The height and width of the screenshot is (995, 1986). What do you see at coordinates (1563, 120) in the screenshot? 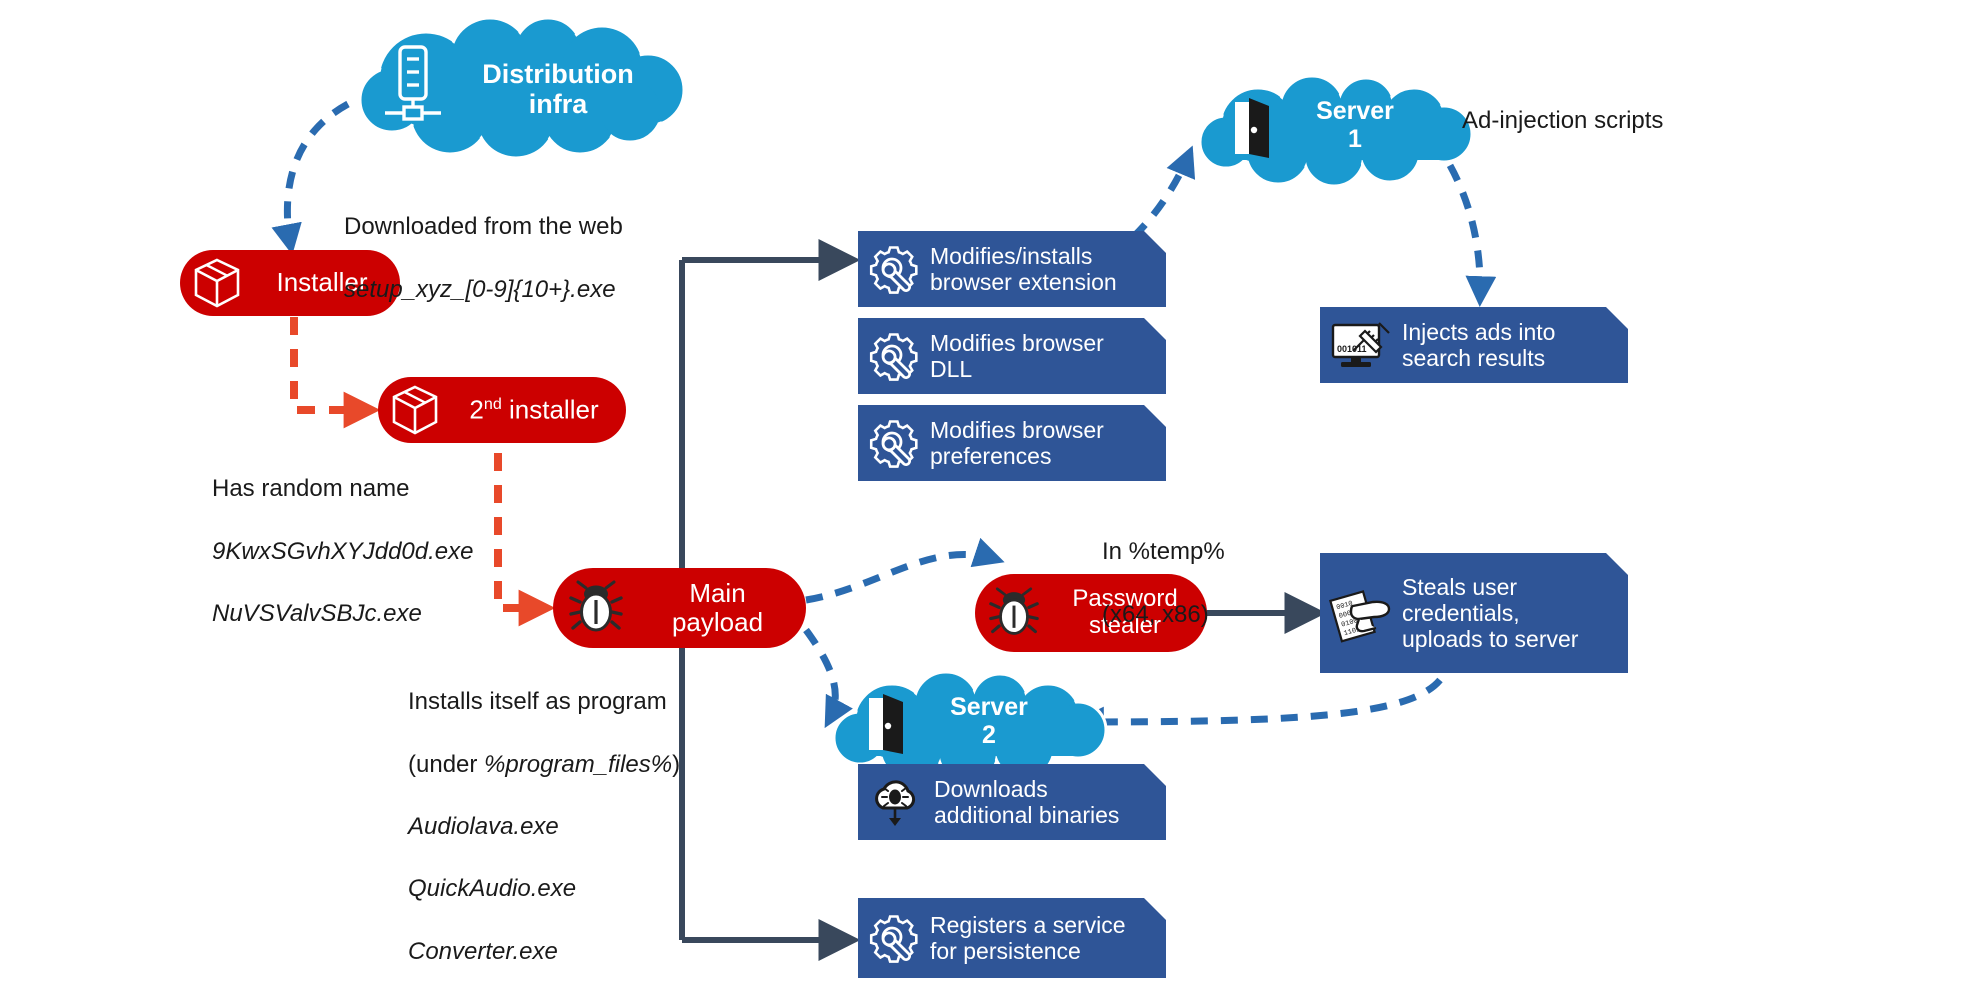
I see `annotation-ad-injection-scripts: Ad-injection scripts` at bounding box center [1563, 120].